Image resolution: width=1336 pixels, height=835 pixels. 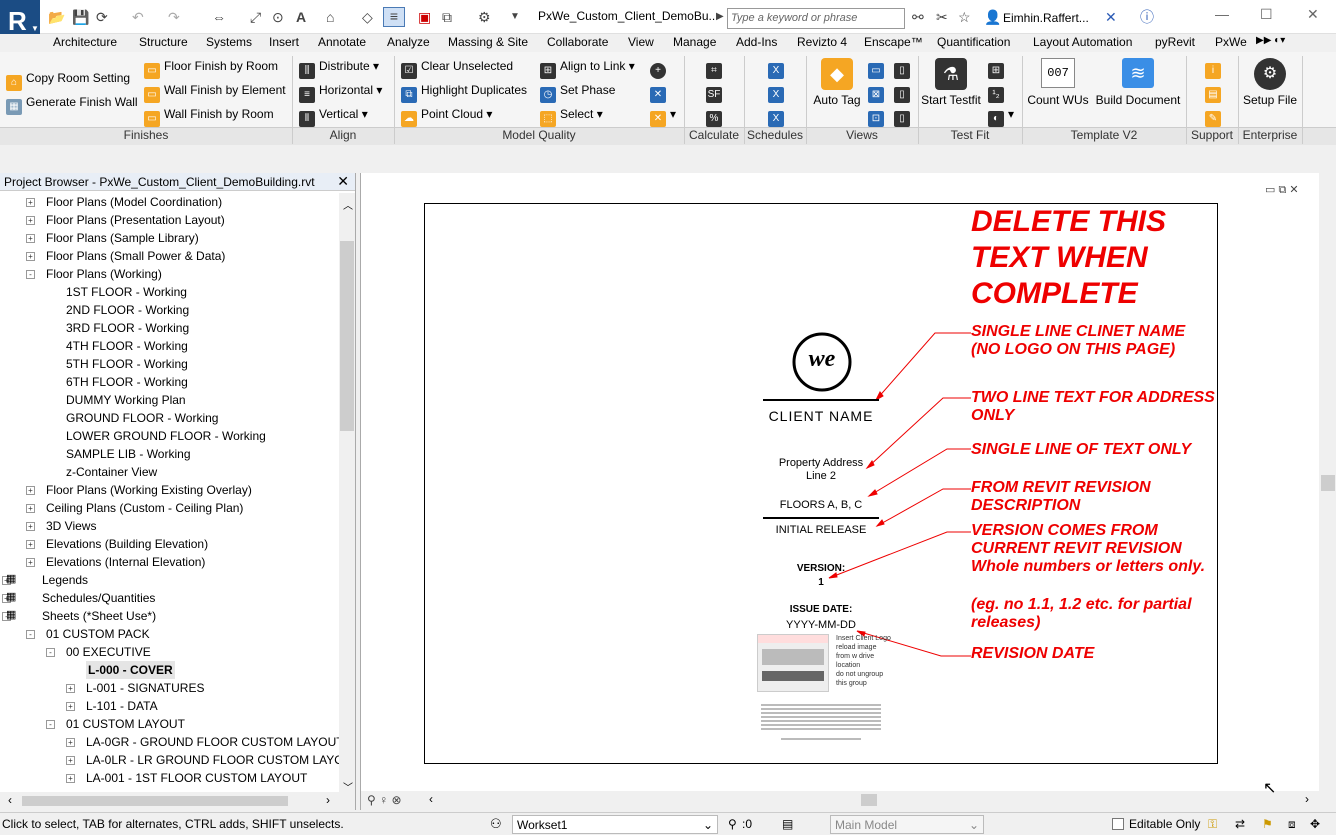 I want to click on start-testfit-button: ⚗ Start Testfit, so click(x=951, y=83).